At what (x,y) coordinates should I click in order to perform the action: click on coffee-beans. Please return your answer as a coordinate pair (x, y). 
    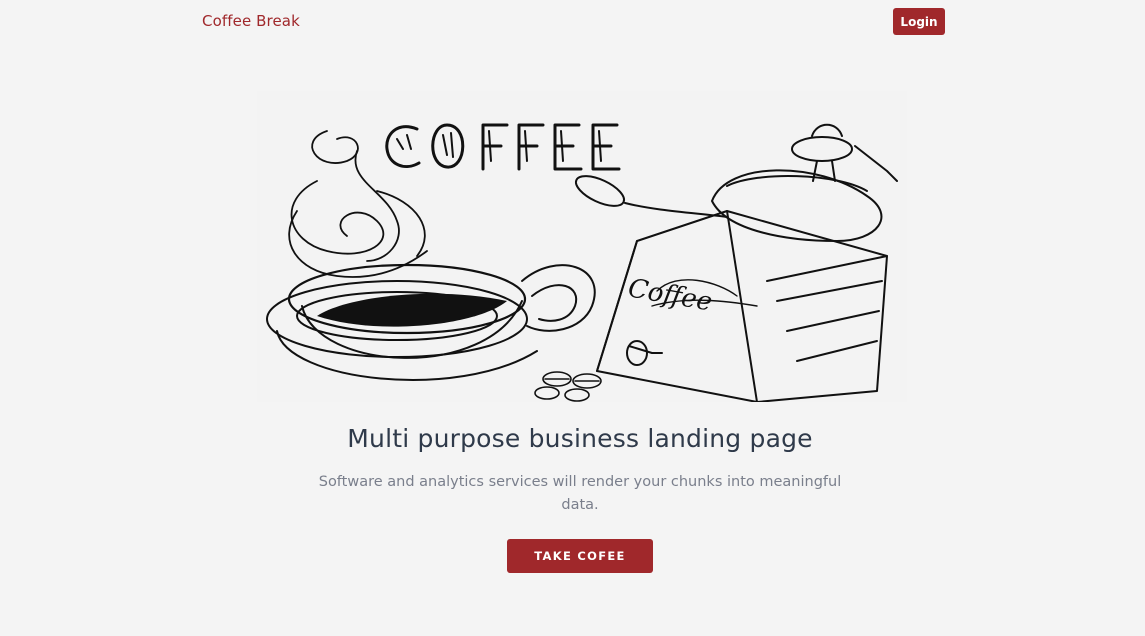
    Looking at the image, I should click on (568, 386).